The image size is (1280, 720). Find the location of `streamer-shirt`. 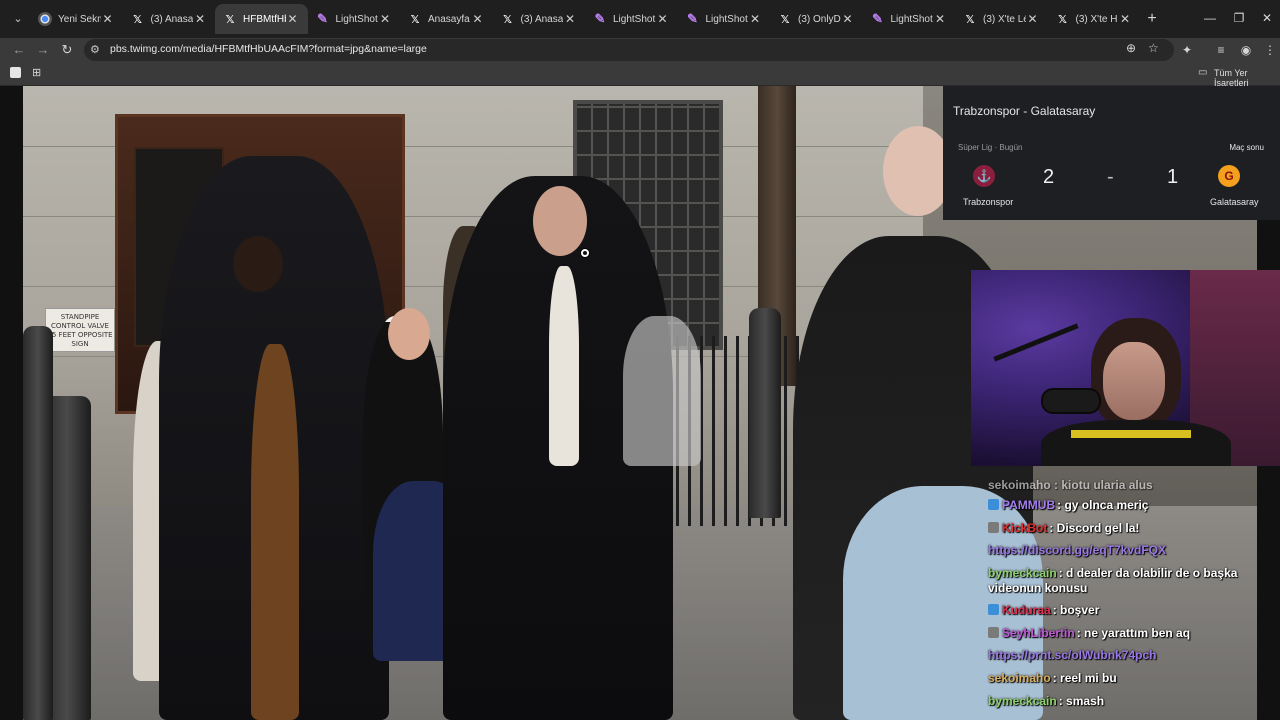

streamer-shirt is located at coordinates (1136, 443).